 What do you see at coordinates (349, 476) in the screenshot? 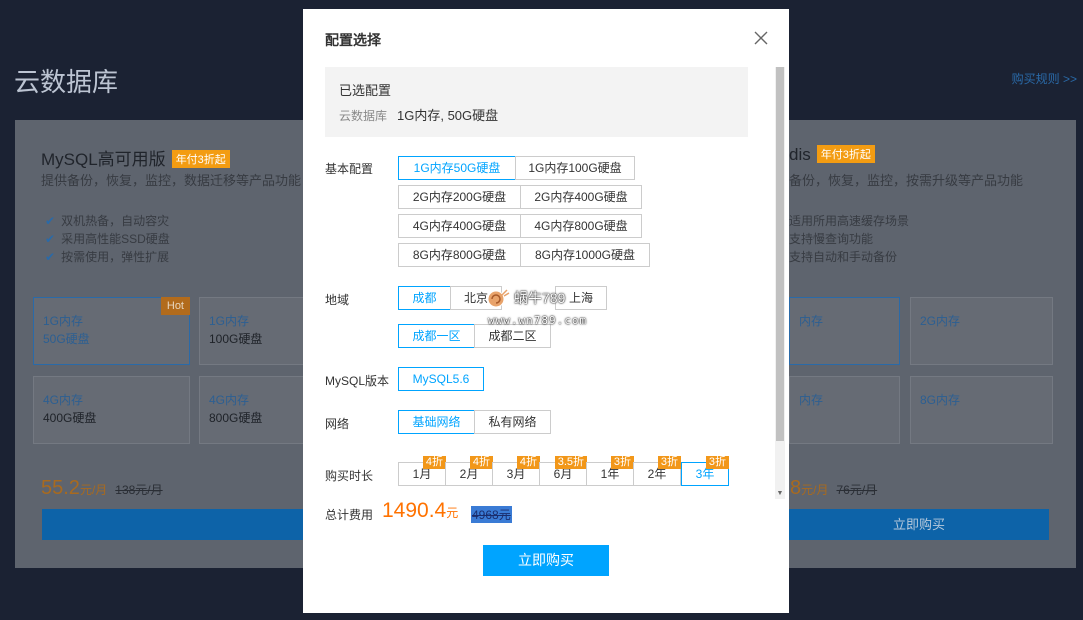
I see `duration-label: 购买时长` at bounding box center [349, 476].